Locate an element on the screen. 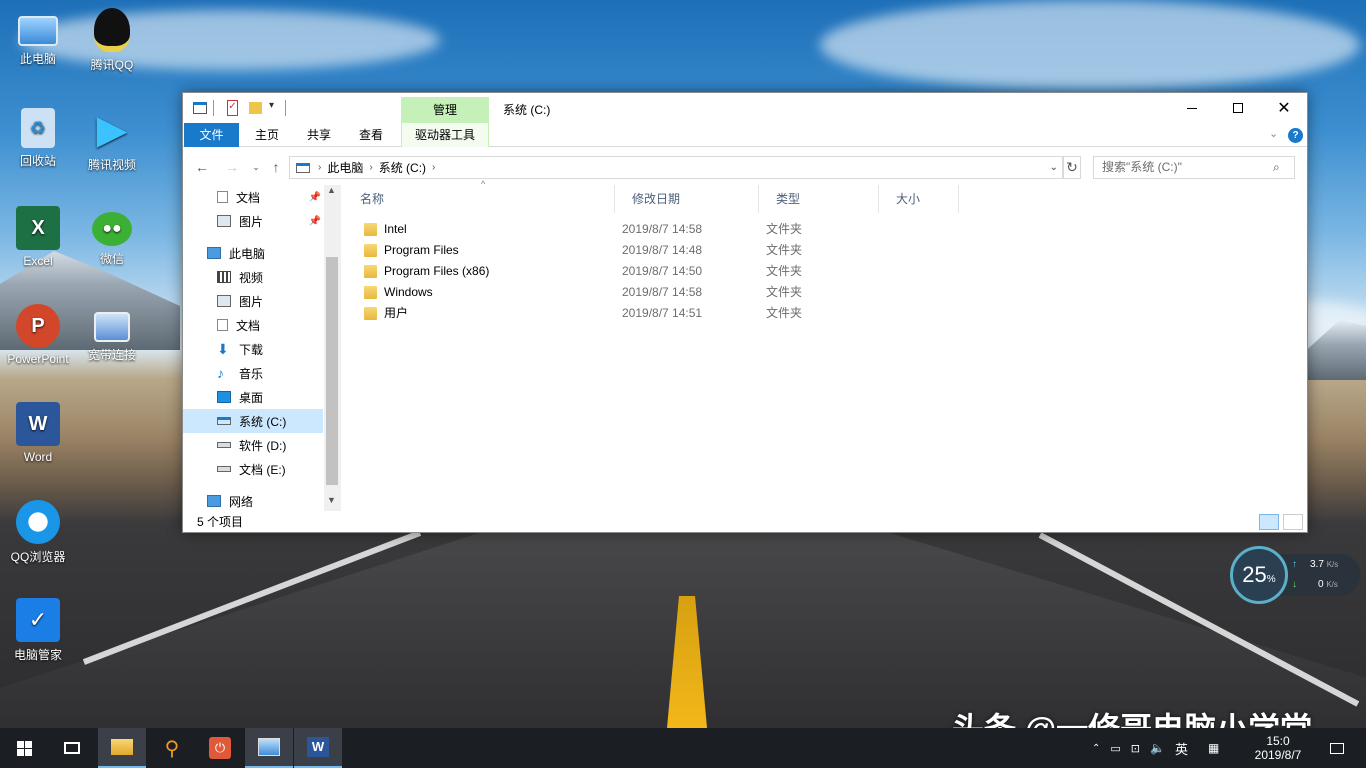  taskbar-search-app: ⚲ is located at coordinates (172, 748).